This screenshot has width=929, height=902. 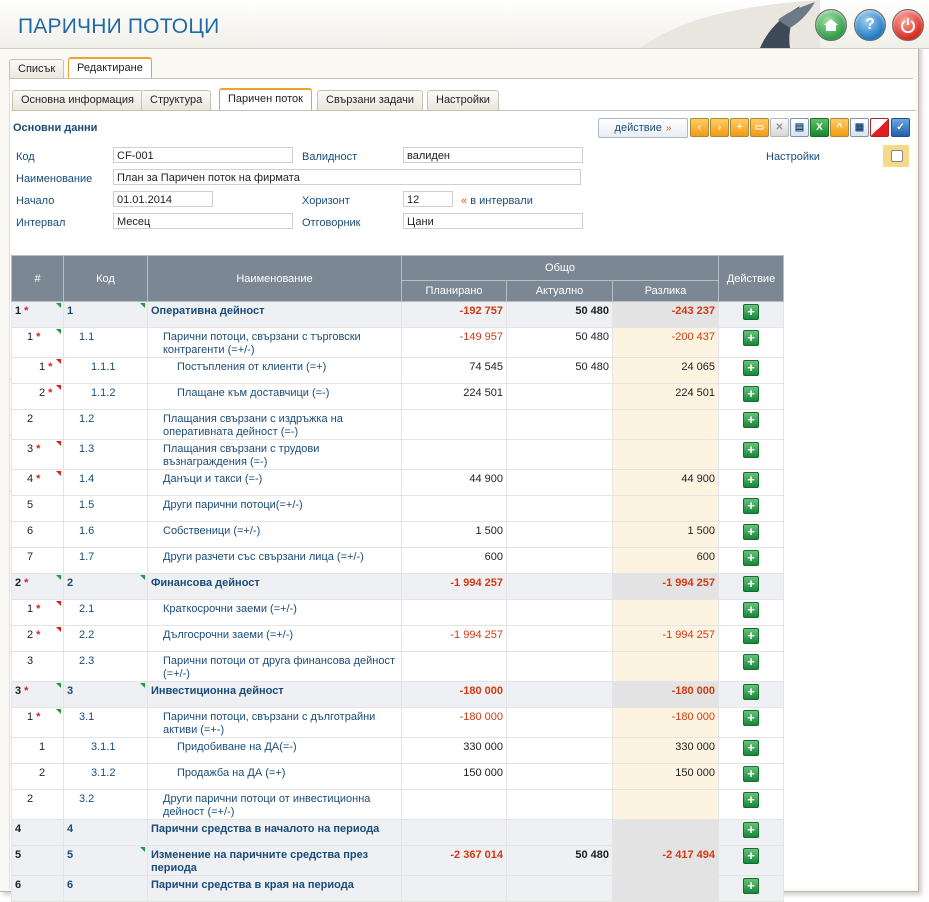 I want to click on calculator-button: ▦, so click(x=859, y=127).